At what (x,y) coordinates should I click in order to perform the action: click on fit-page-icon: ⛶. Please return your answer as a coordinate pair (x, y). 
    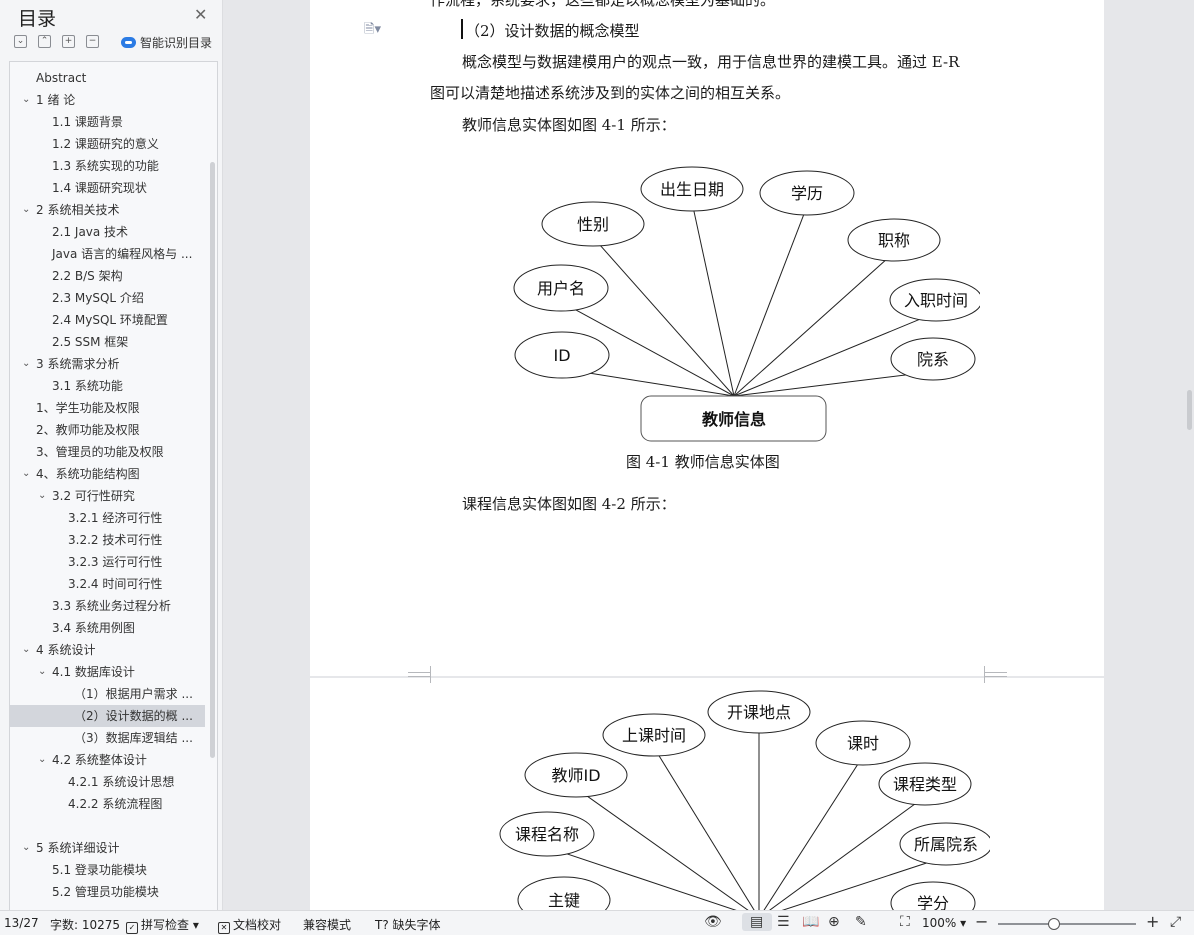
    Looking at the image, I should click on (905, 922).